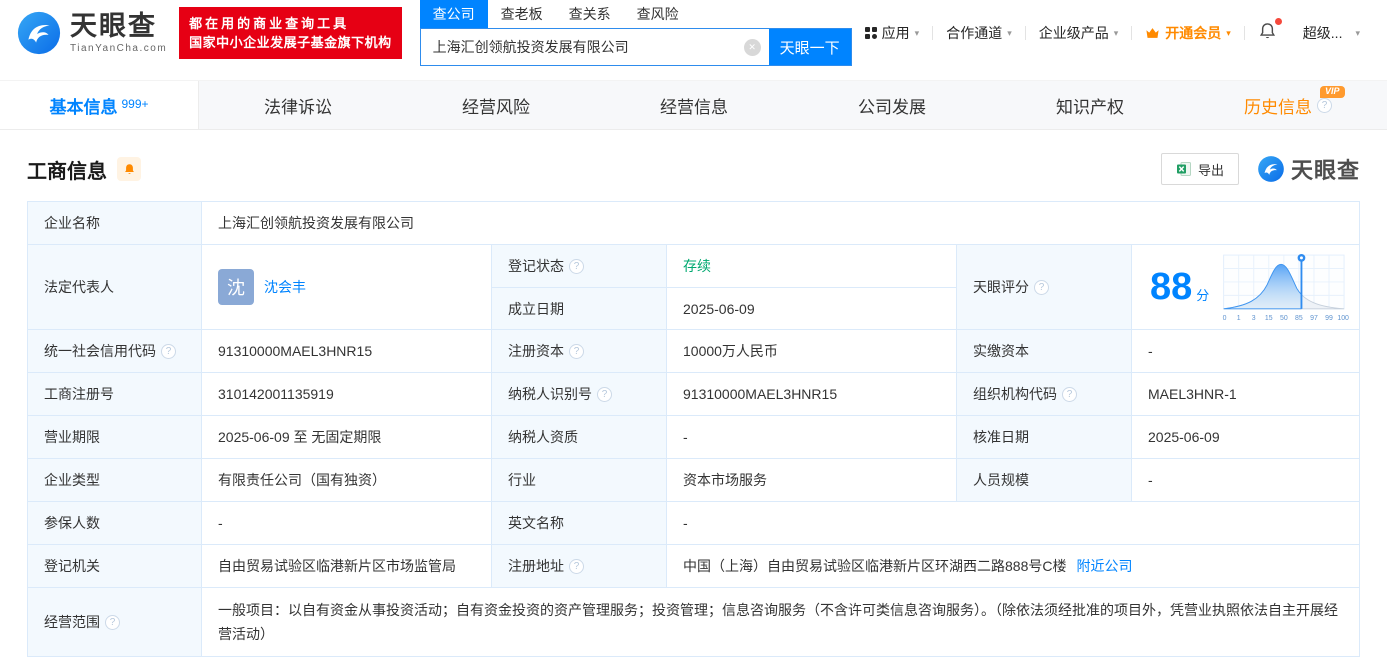 The width and height of the screenshot is (1387, 667). I want to click on insured-count-label: 参保人数, so click(114, 523).